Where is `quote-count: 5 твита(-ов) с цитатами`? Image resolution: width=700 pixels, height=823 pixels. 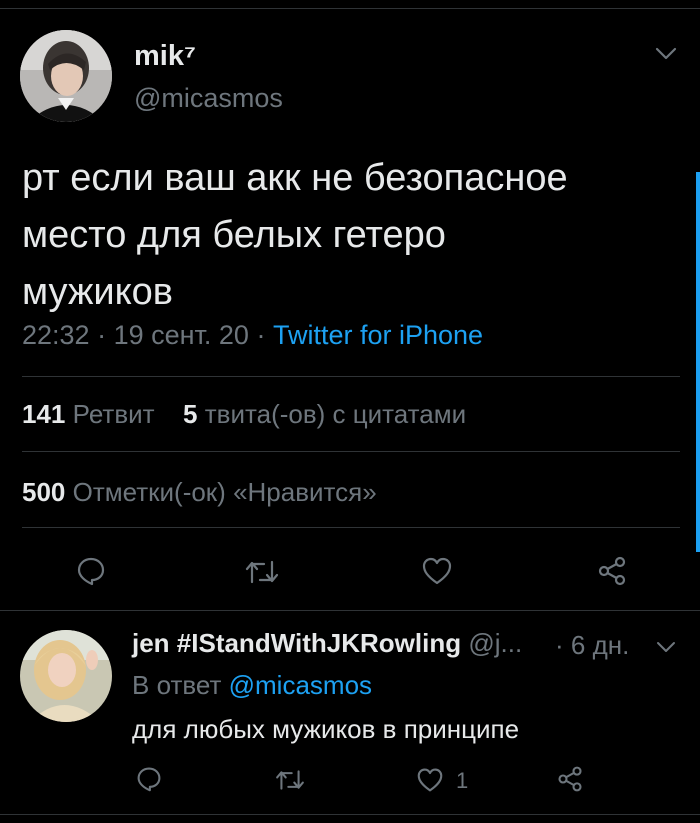 quote-count: 5 твита(-ов) с цитатами is located at coordinates (324, 414).